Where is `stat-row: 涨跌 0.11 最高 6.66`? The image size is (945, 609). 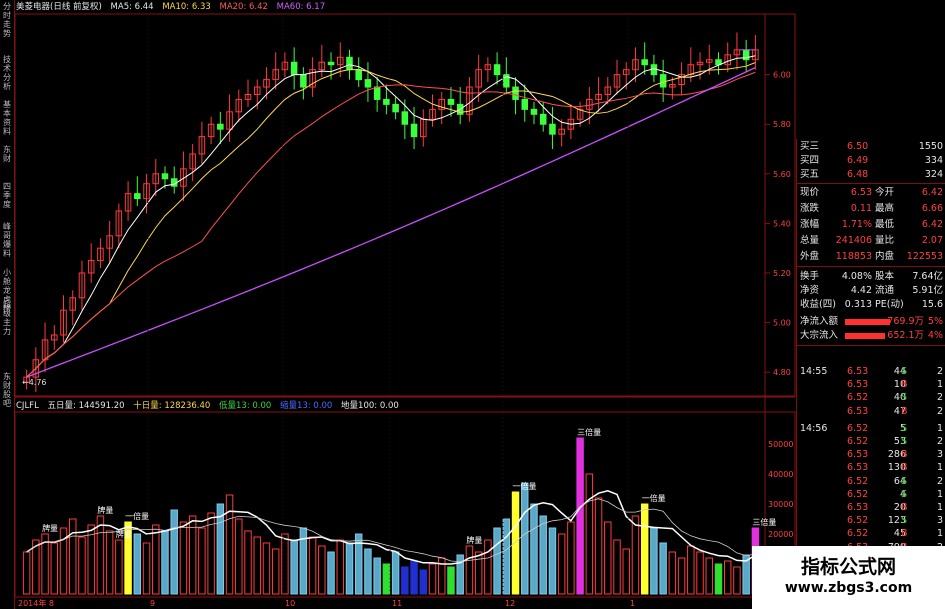 stat-row: 涨跌 0.11 最高 6.66 is located at coordinates (871, 209).